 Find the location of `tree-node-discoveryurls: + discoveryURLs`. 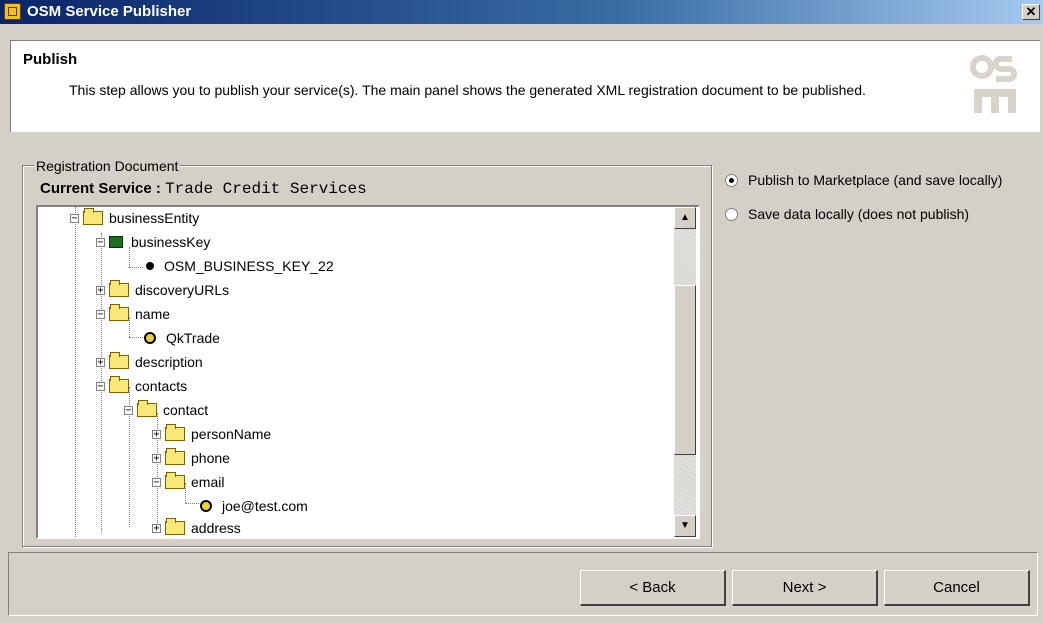

tree-node-discoveryurls: + discoveryURLs is located at coordinates (162, 290).